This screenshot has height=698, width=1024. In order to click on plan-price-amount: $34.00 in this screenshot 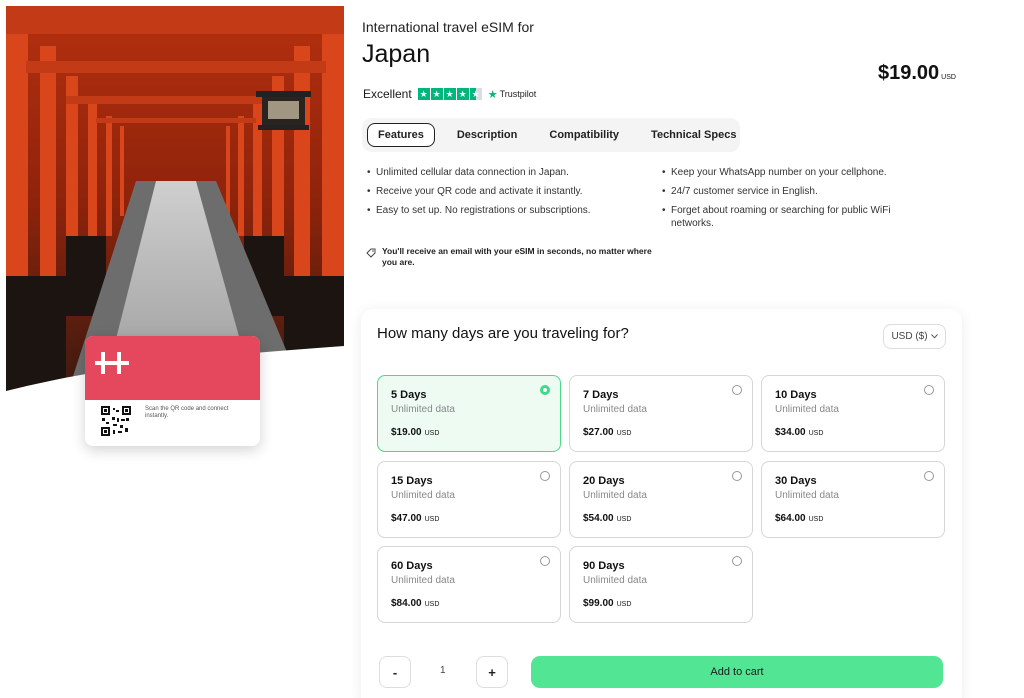, I will do `click(790, 432)`.